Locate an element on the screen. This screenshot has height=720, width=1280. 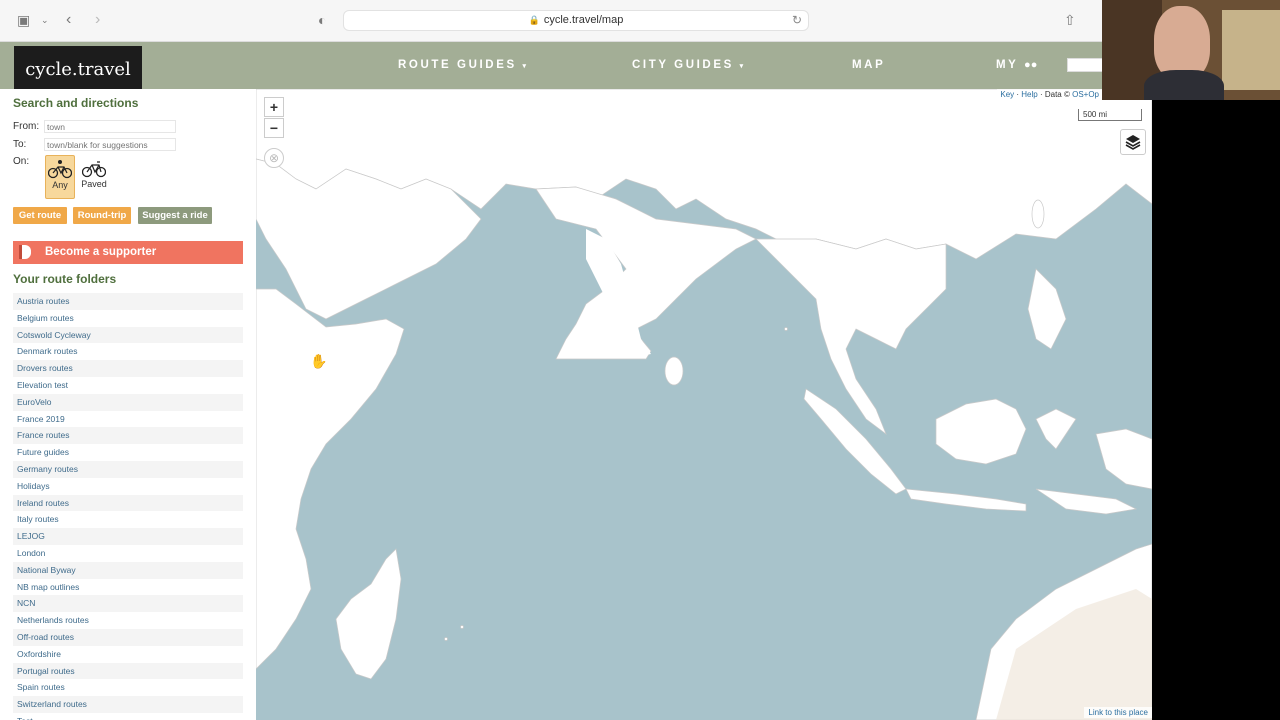
nav-my: MY ●● is located at coordinates (1016, 65).